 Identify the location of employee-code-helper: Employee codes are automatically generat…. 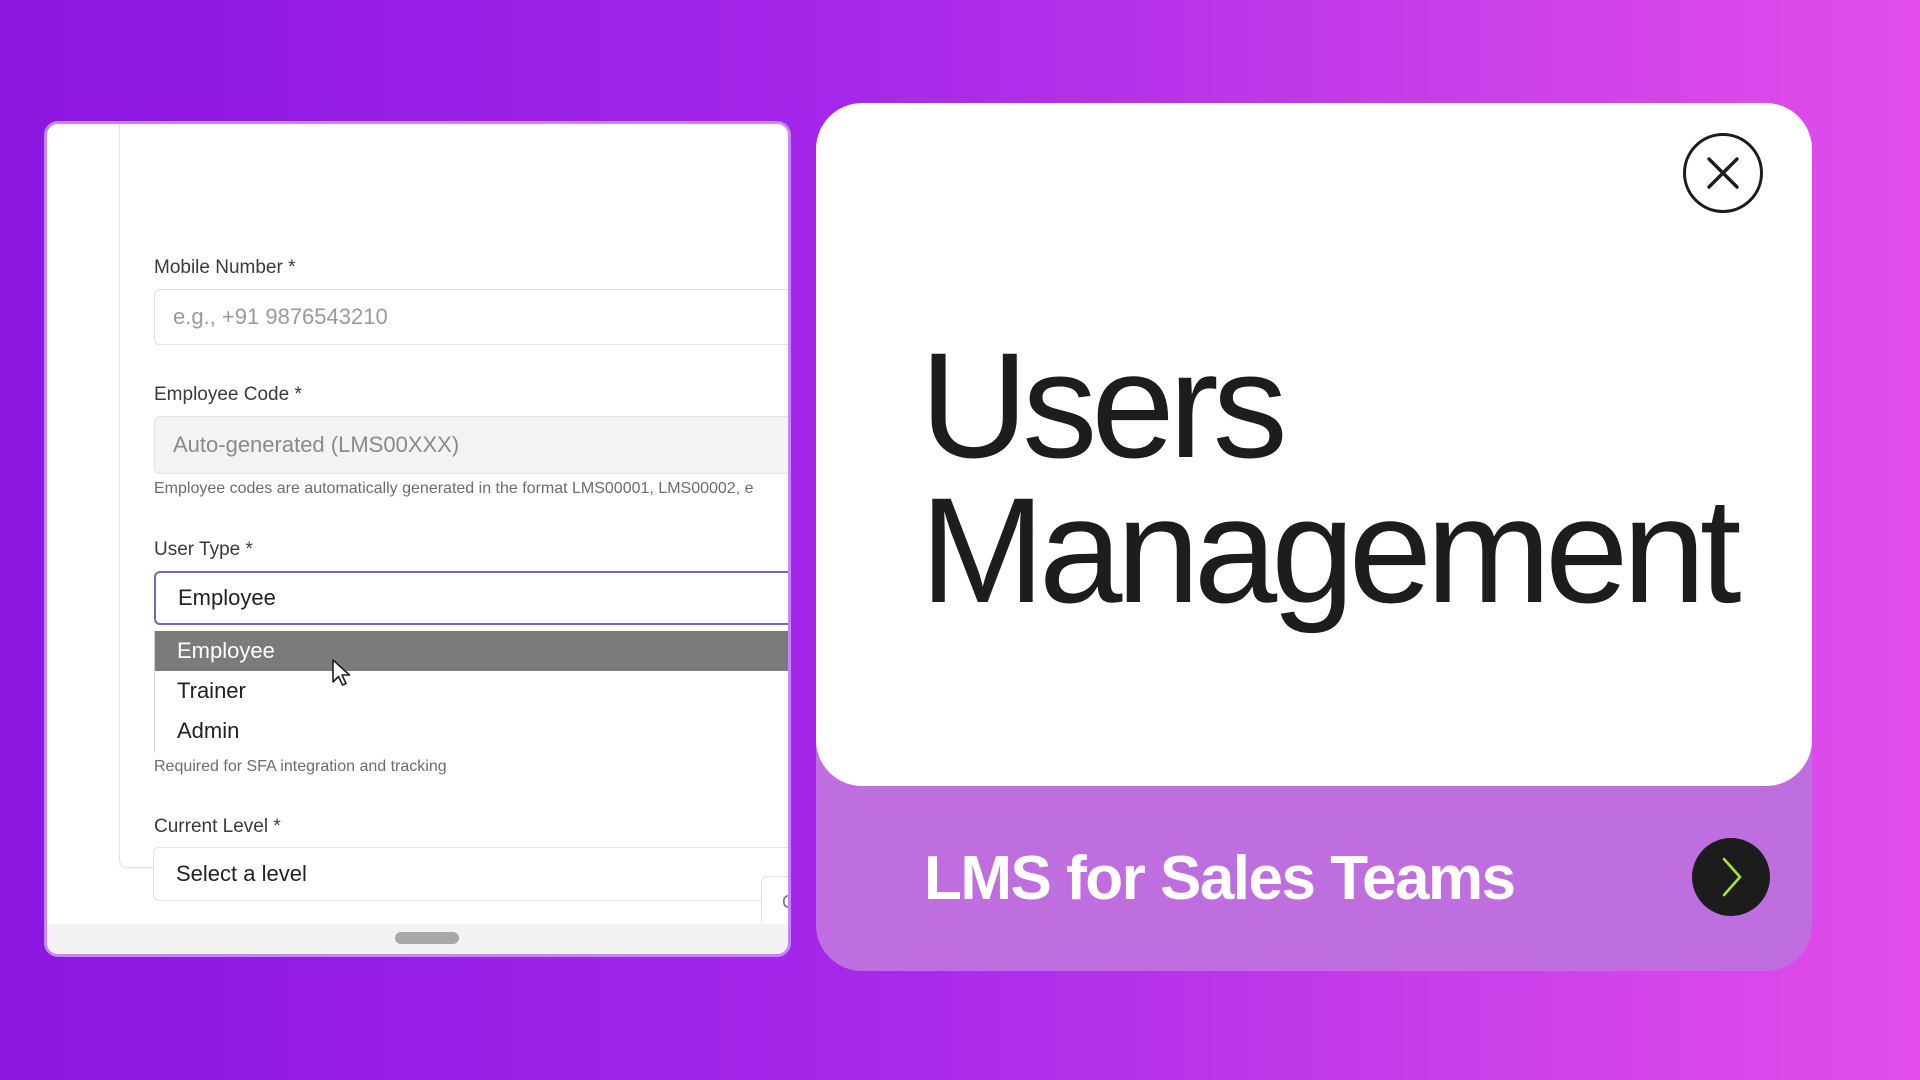
(454, 488).